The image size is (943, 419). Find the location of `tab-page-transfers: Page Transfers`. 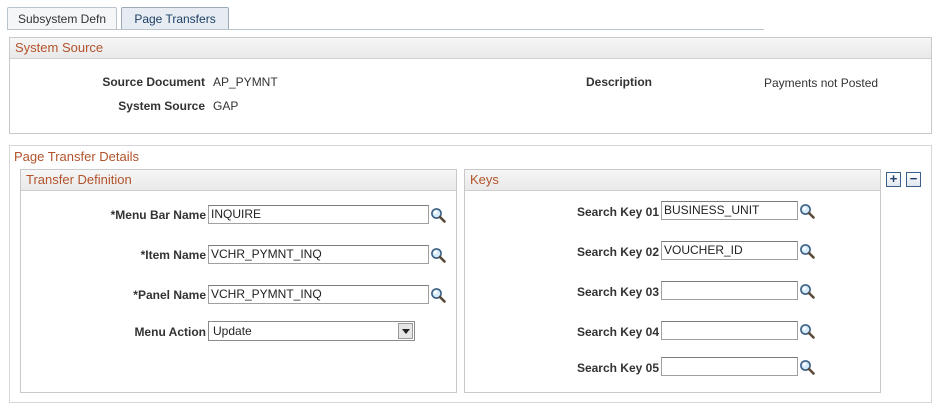

tab-page-transfers: Page Transfers is located at coordinates (175, 18).